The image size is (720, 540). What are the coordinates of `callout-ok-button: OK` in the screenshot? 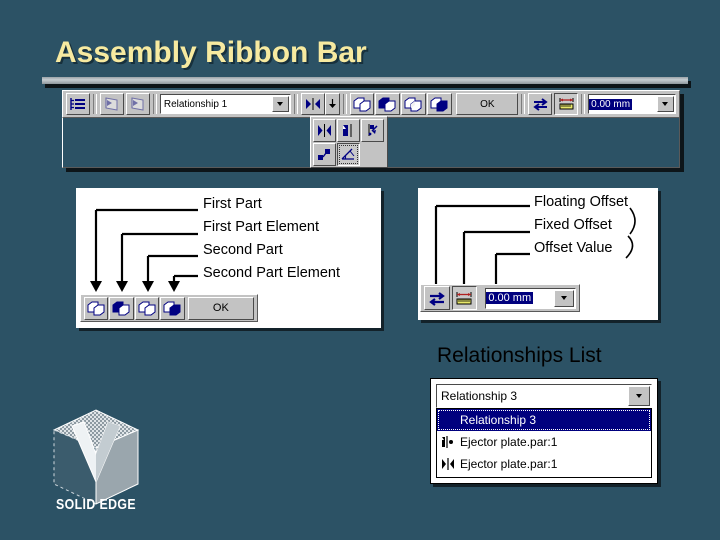 It's located at (221, 308).